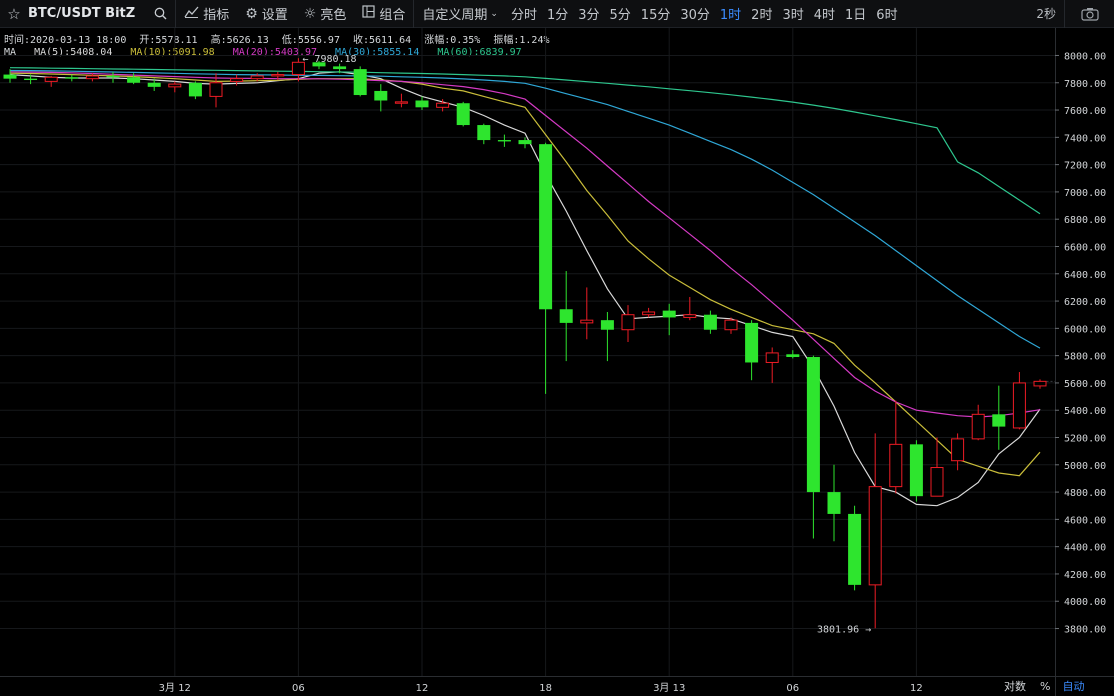 The height and width of the screenshot is (696, 1114). I want to click on y-tick-label: 4800.00, so click(1085, 493).